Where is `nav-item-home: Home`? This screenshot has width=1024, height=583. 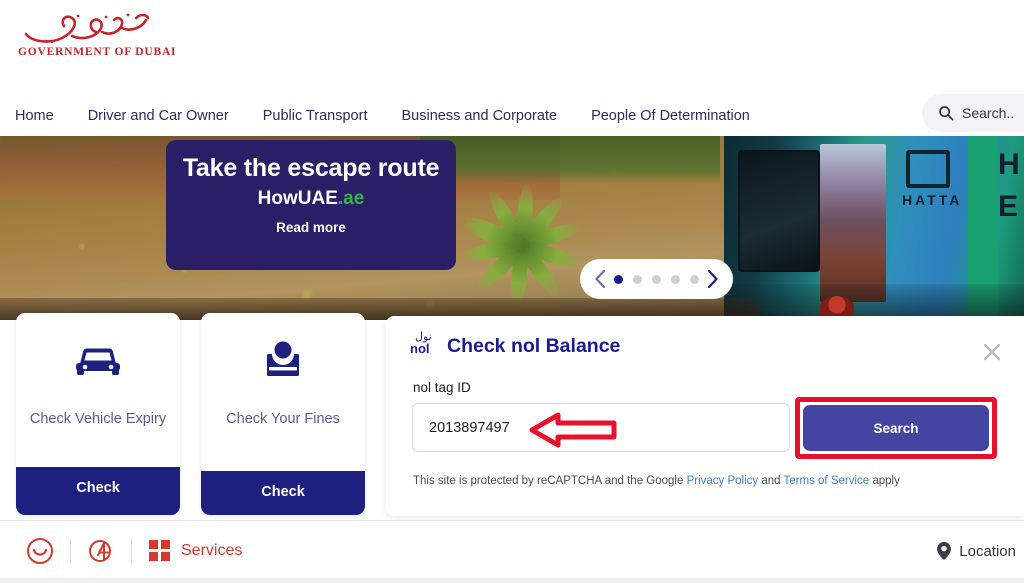
nav-item-home: Home is located at coordinates (34, 116).